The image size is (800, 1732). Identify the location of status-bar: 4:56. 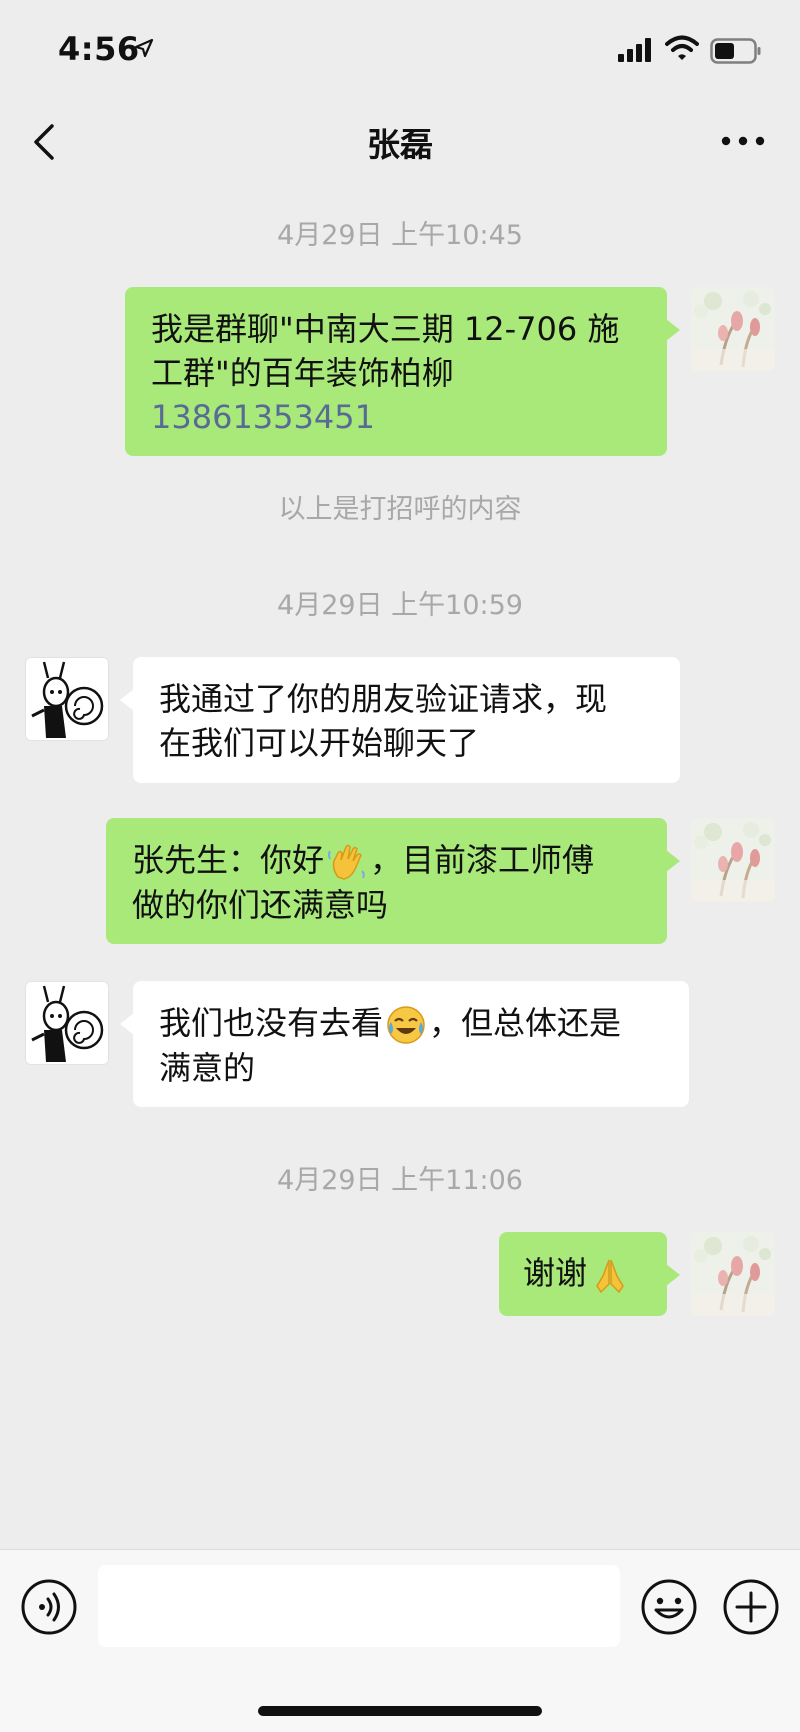
(400, 50).